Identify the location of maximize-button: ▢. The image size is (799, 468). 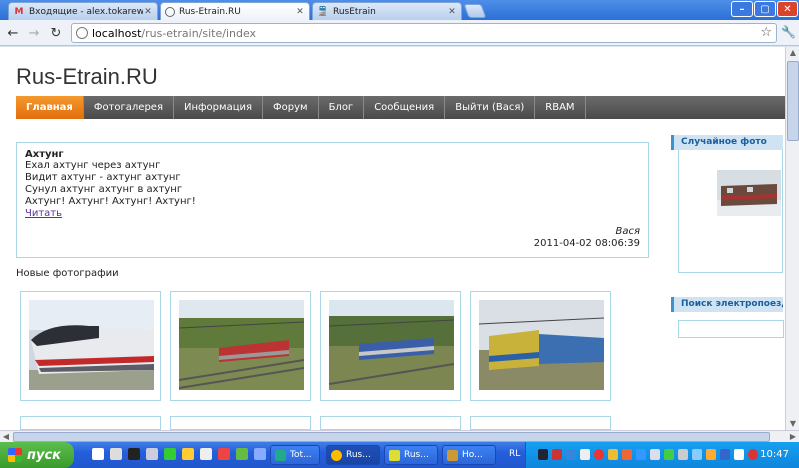
(765, 9).